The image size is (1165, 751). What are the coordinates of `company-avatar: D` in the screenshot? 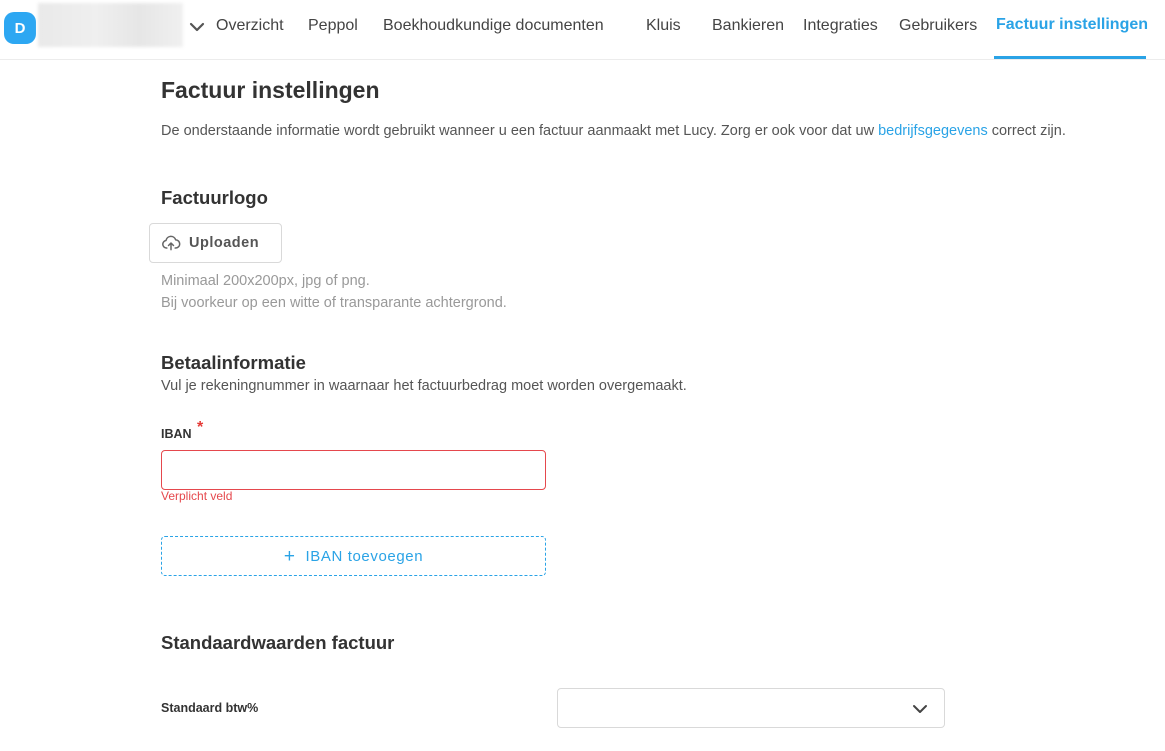 It's located at (20, 28).